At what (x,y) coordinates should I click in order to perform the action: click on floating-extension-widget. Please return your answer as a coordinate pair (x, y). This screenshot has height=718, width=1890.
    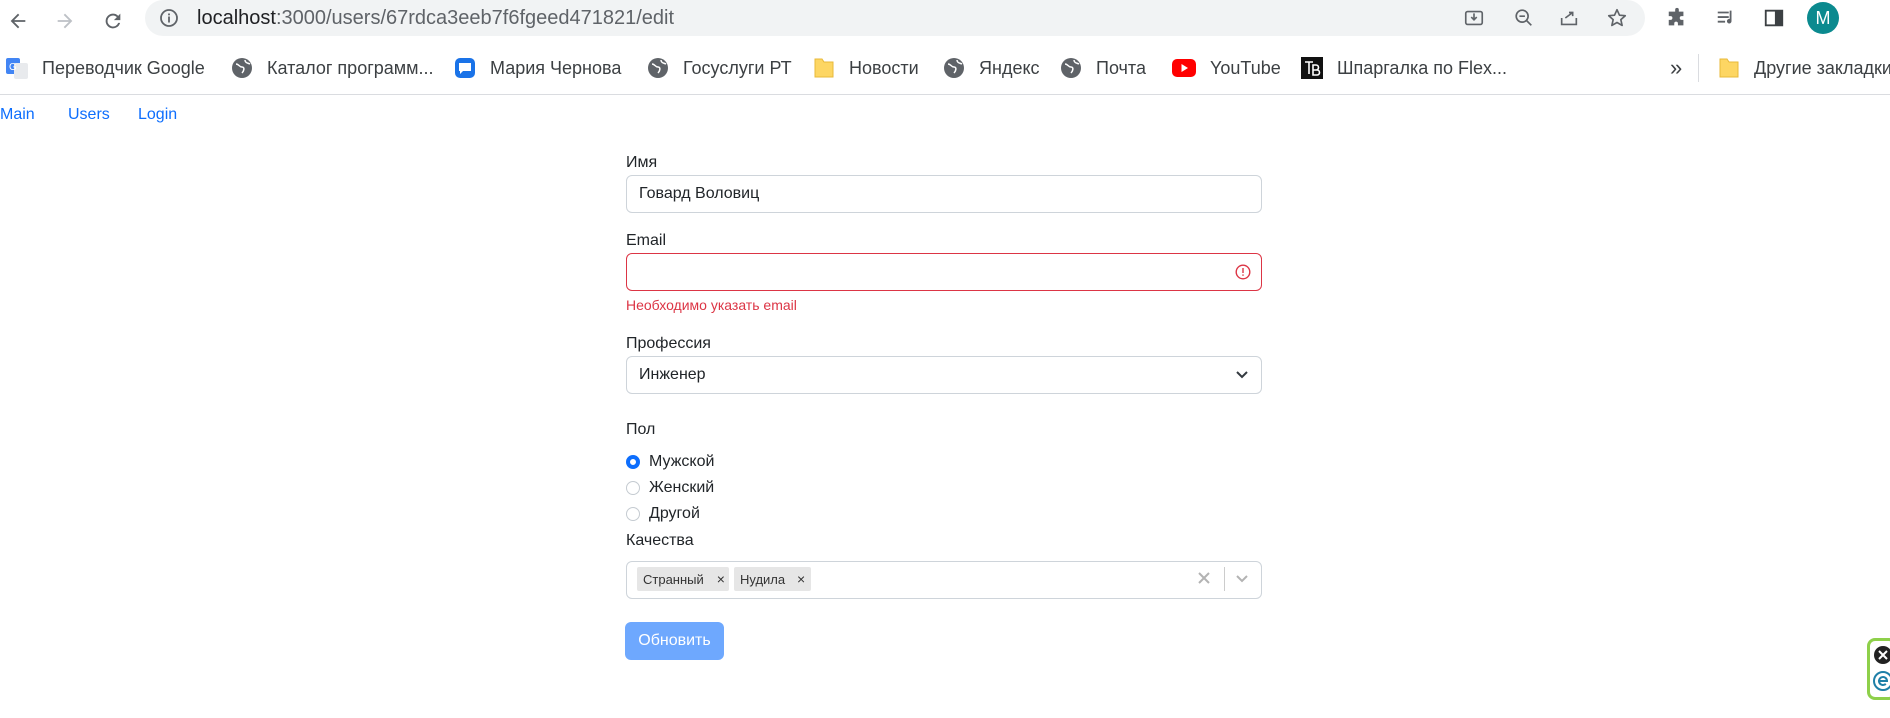
    Looking at the image, I should click on (1878, 669).